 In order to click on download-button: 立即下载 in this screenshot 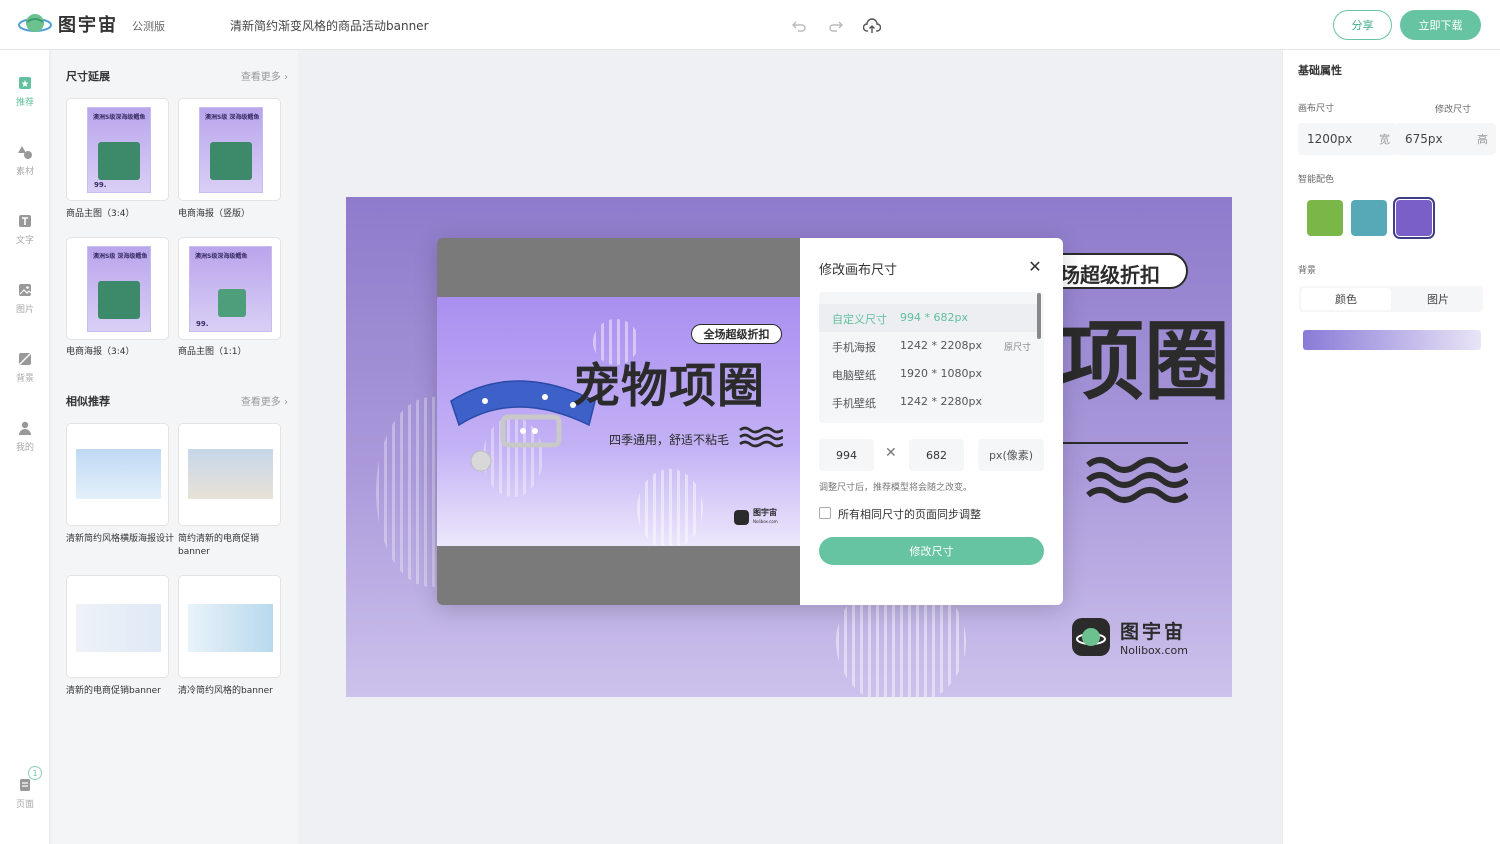, I will do `click(1440, 25)`.